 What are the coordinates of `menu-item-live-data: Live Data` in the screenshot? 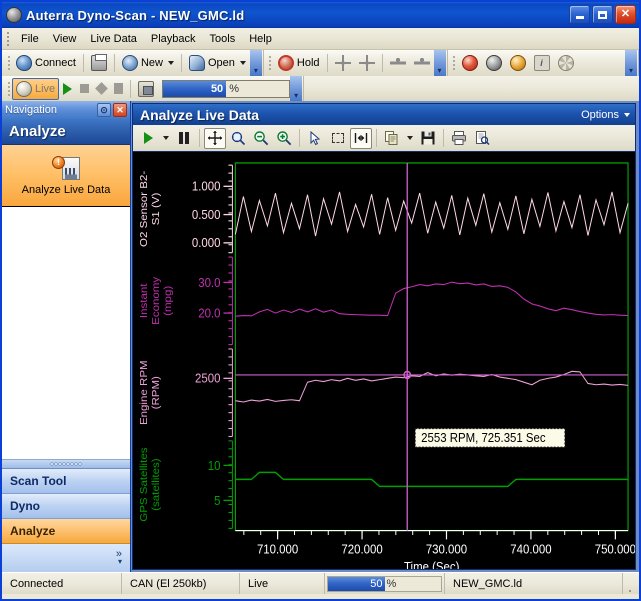 It's located at (113, 39).